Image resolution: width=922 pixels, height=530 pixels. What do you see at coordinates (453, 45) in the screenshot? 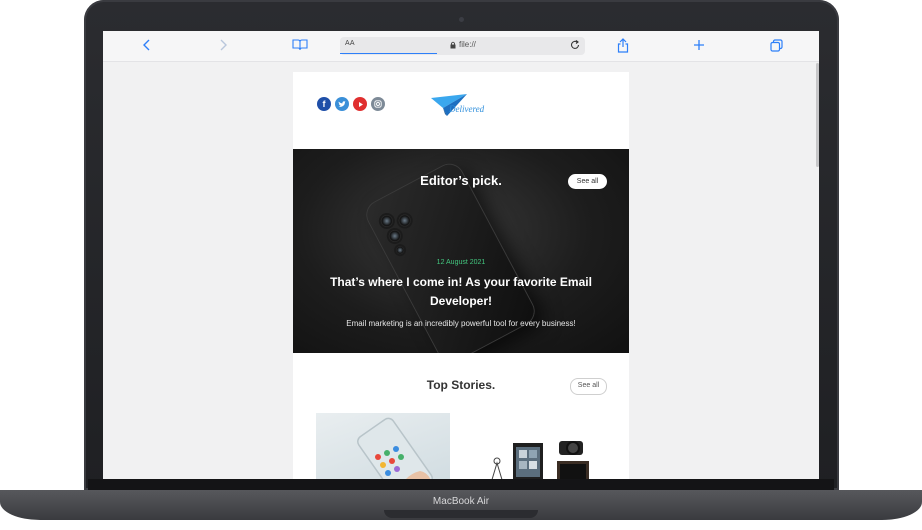
I see `lock-icon` at bounding box center [453, 45].